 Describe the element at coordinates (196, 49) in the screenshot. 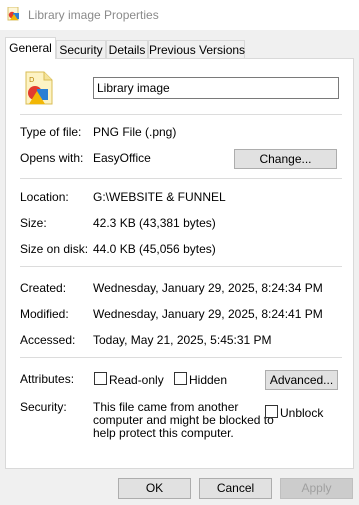

I see `tab-previous-versions: Previous Versions` at that location.